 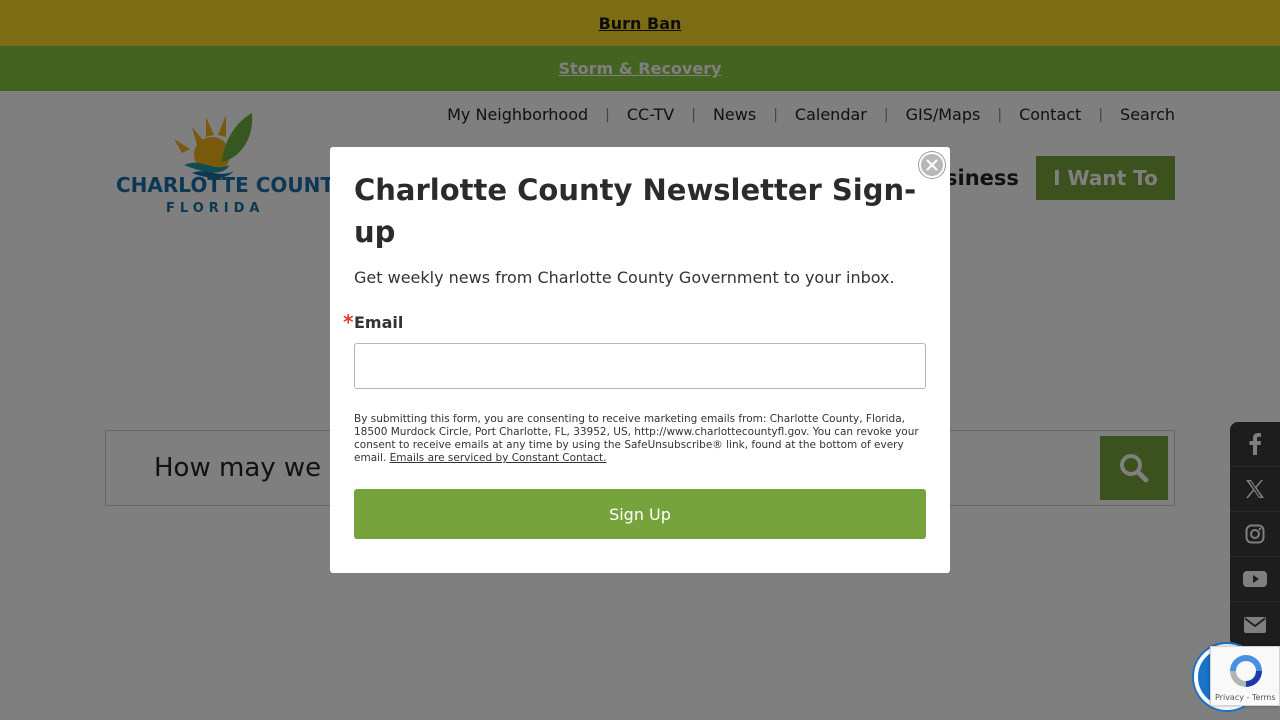 I want to click on email-label: Email, so click(x=379, y=322).